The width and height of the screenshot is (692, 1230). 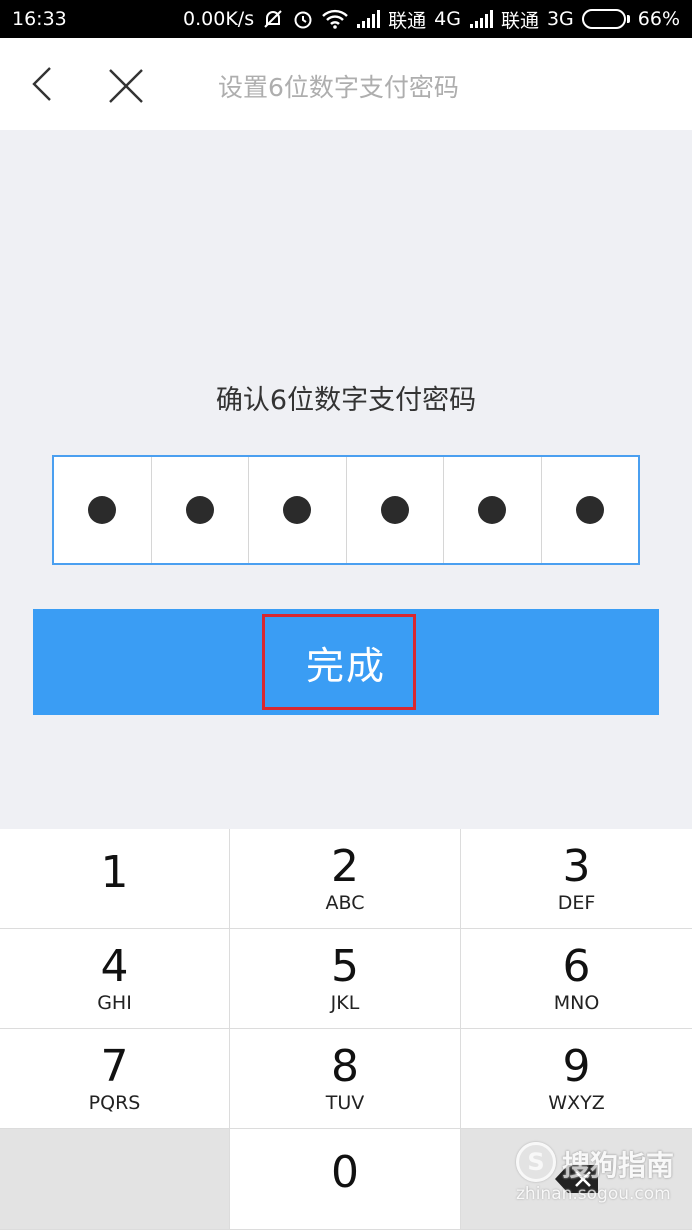 I want to click on key-5: 5 JKL, so click(x=345, y=978).